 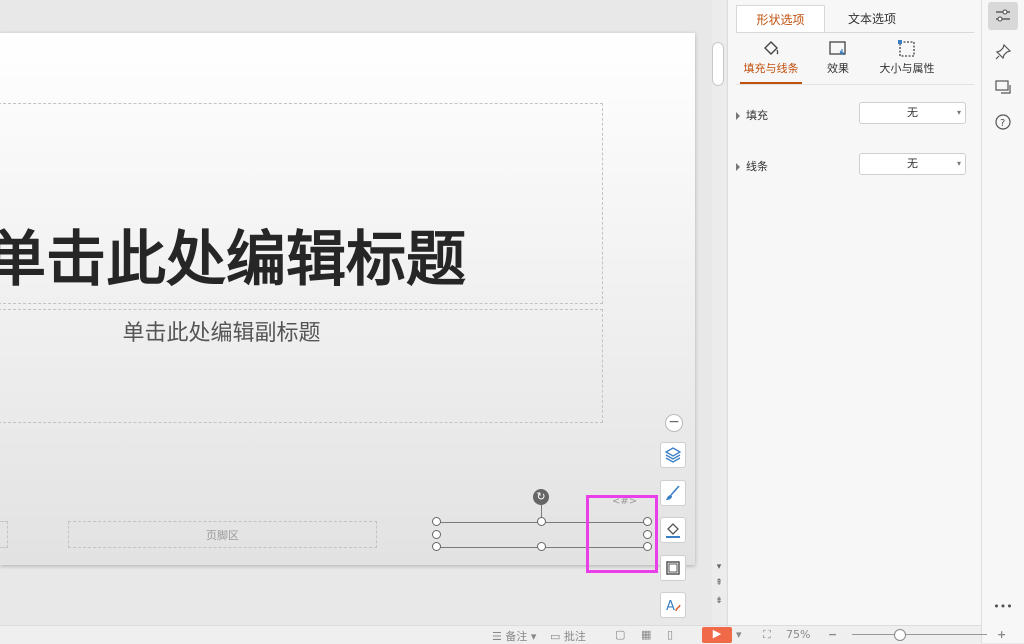 What do you see at coordinates (719, 567) in the screenshot?
I see `scroll-down-arrow-icon: ▾` at bounding box center [719, 567].